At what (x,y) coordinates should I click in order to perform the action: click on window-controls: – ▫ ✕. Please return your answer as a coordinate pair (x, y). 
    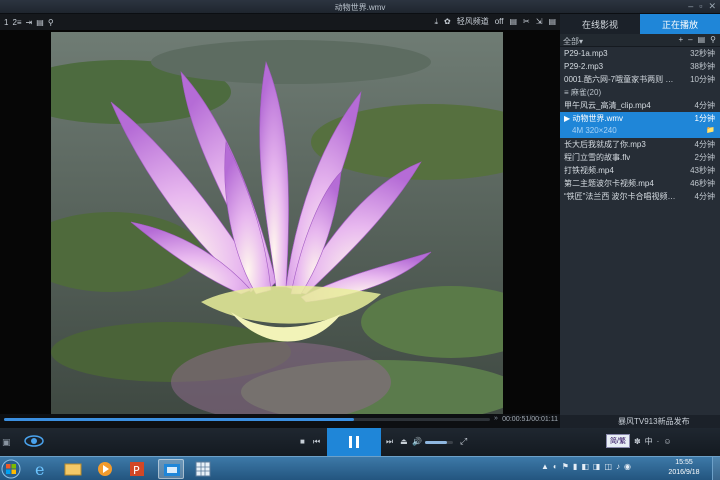
    Looking at the image, I should click on (702, 6).